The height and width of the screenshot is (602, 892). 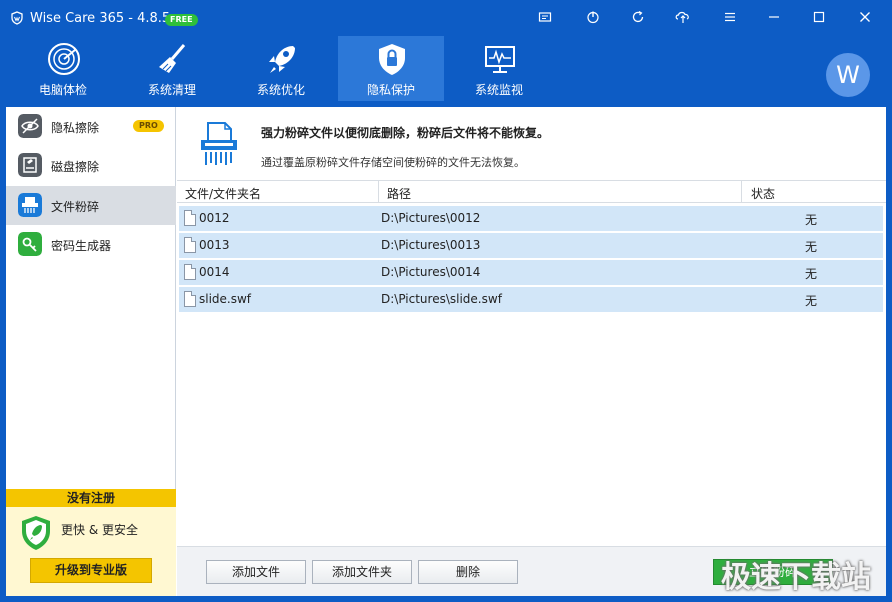 What do you see at coordinates (819, 18) in the screenshot?
I see `maximize-icon` at bounding box center [819, 18].